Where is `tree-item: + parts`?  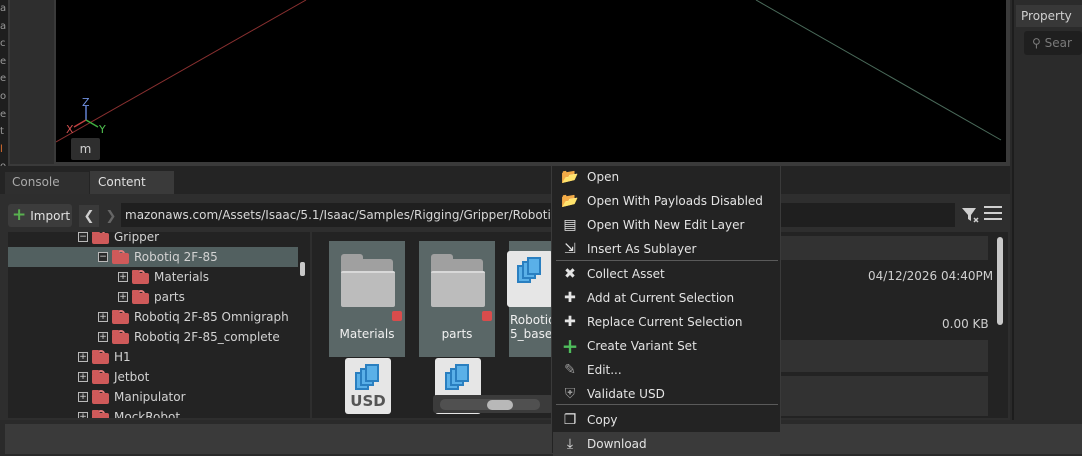 tree-item: + parts is located at coordinates (151, 297).